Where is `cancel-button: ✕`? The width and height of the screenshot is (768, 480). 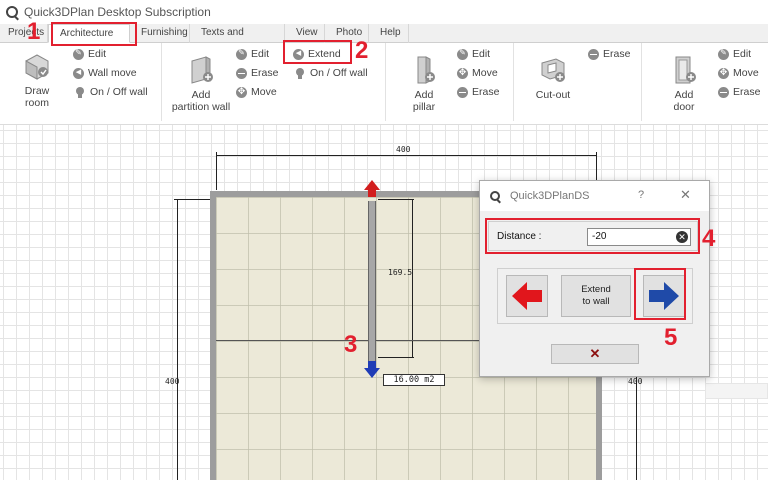
cancel-button: ✕ is located at coordinates (595, 354).